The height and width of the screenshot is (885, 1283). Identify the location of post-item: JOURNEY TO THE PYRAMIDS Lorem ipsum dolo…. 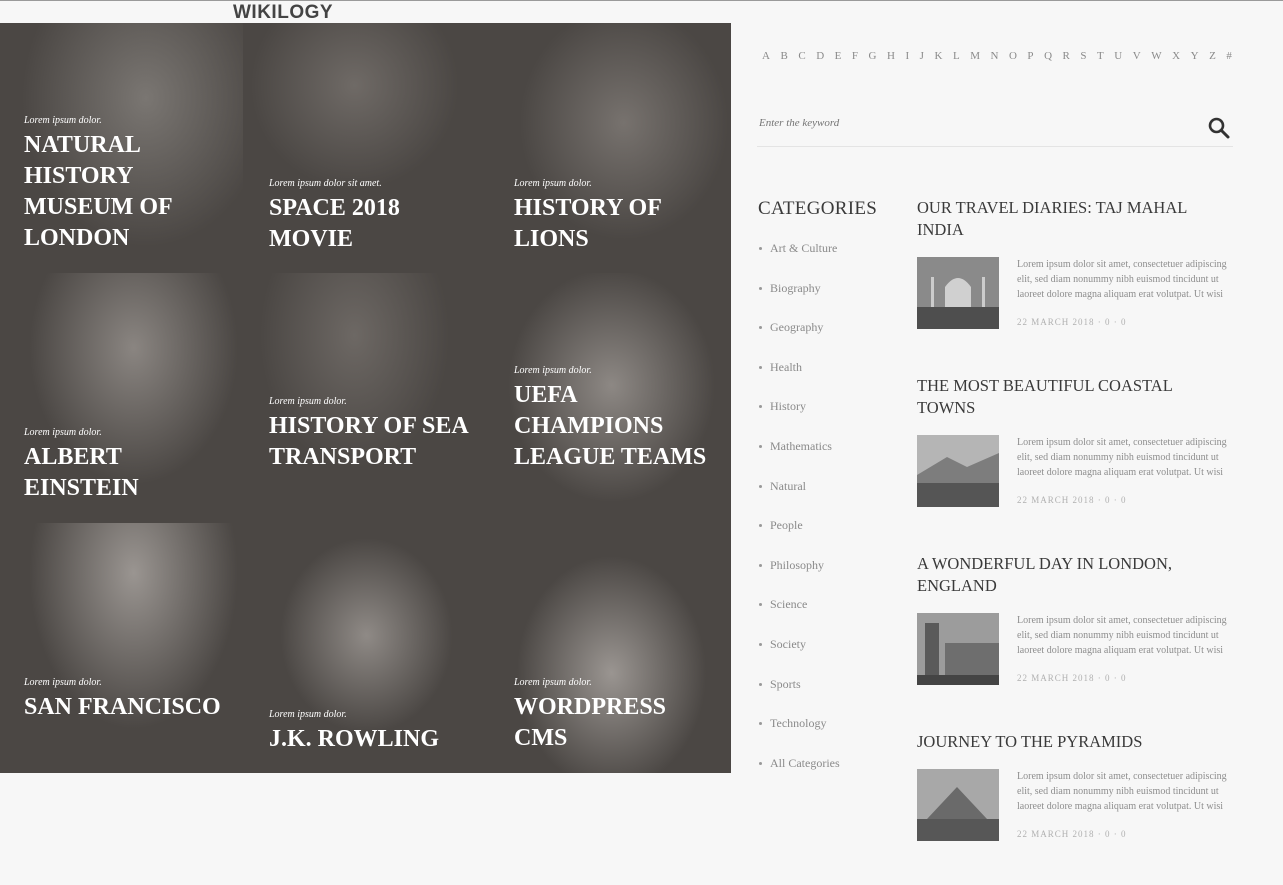
(1072, 786).